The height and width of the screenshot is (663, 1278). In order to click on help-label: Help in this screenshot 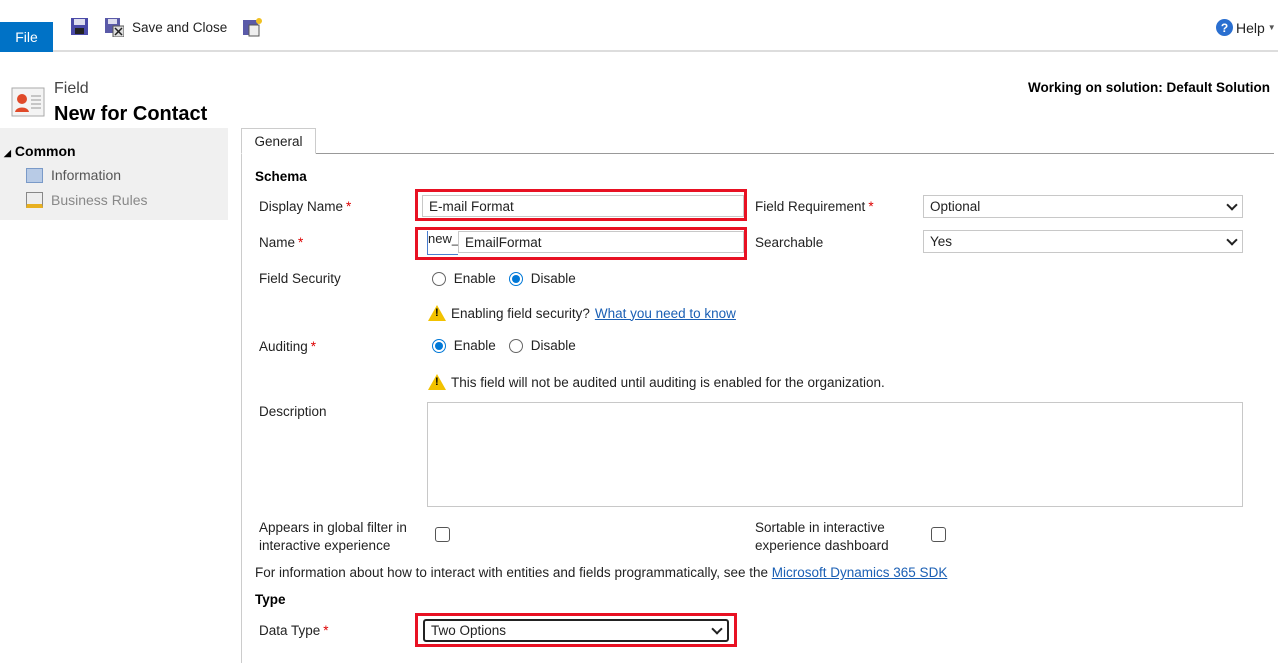, I will do `click(1250, 27)`.